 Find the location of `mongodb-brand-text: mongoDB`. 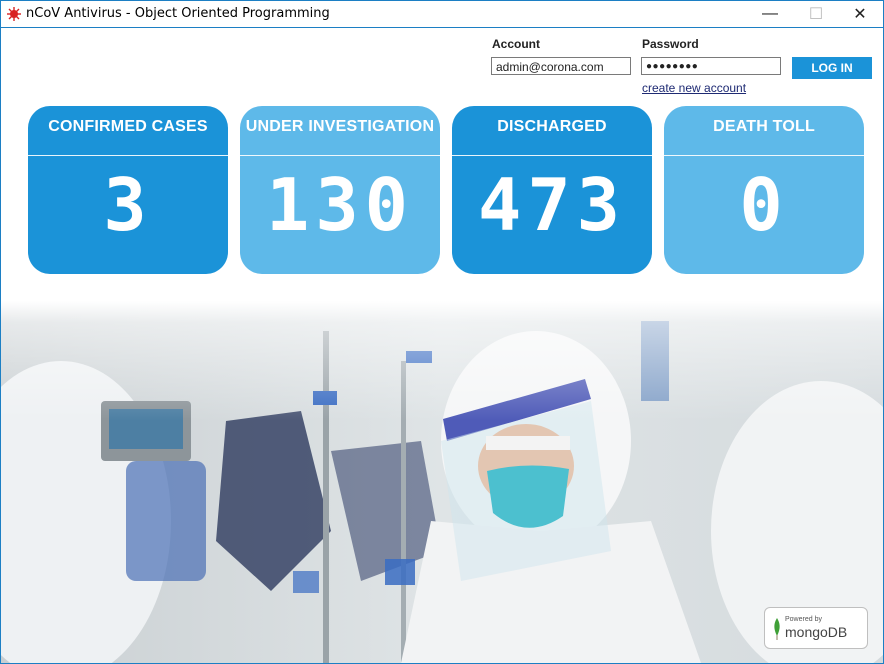

mongodb-brand-text: mongoDB is located at coordinates (816, 632).